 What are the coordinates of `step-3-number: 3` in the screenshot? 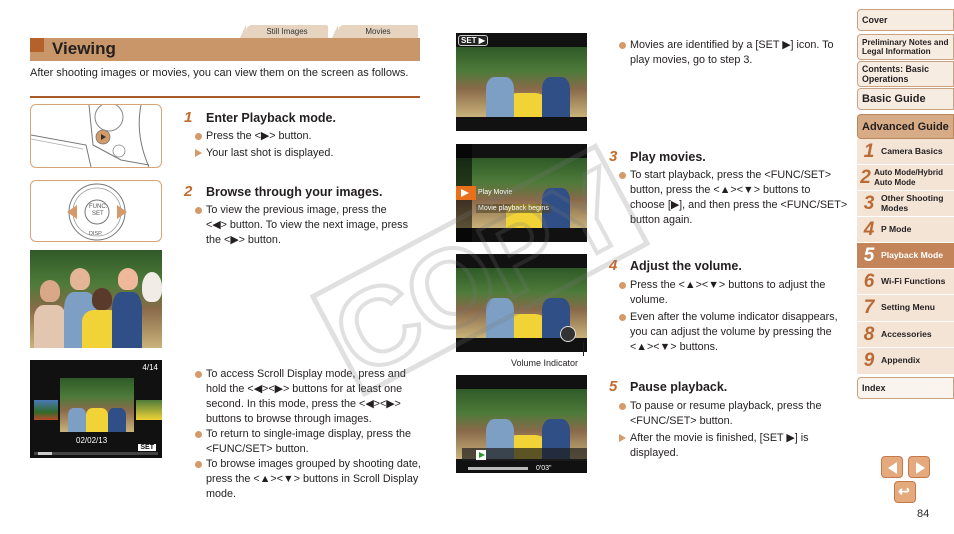 It's located at (613, 156).